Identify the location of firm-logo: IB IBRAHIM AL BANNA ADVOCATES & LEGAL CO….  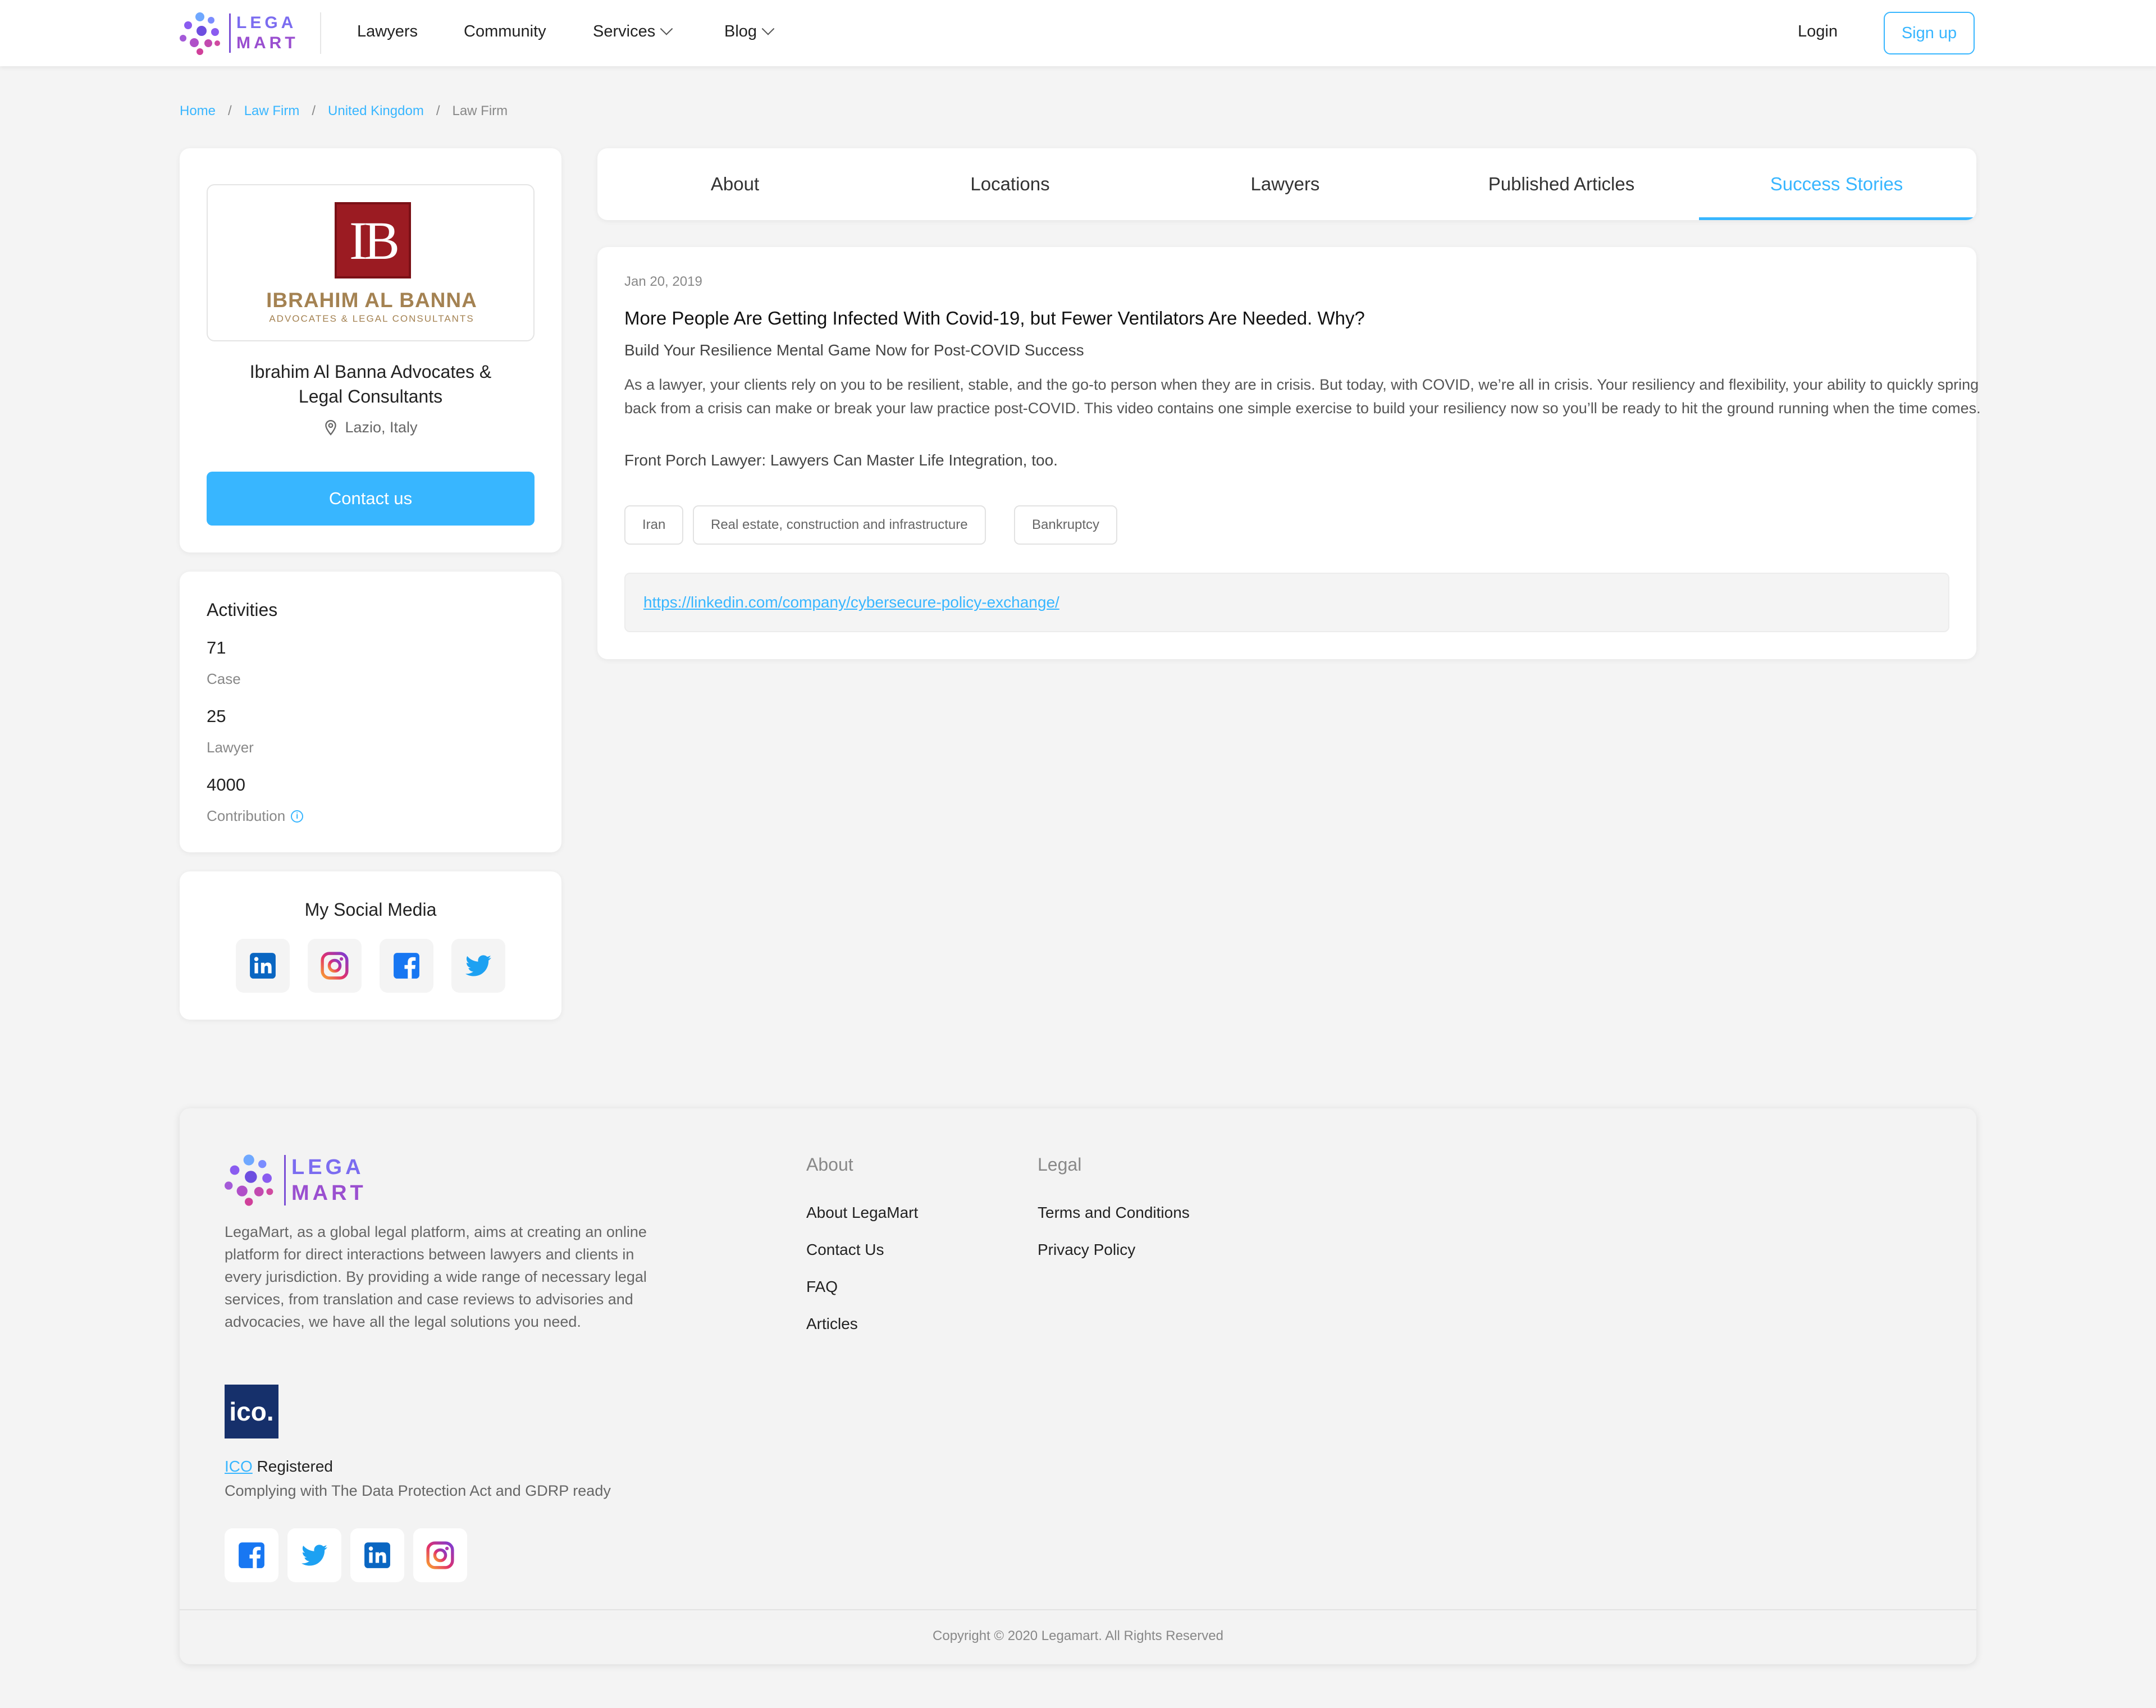
(371, 263).